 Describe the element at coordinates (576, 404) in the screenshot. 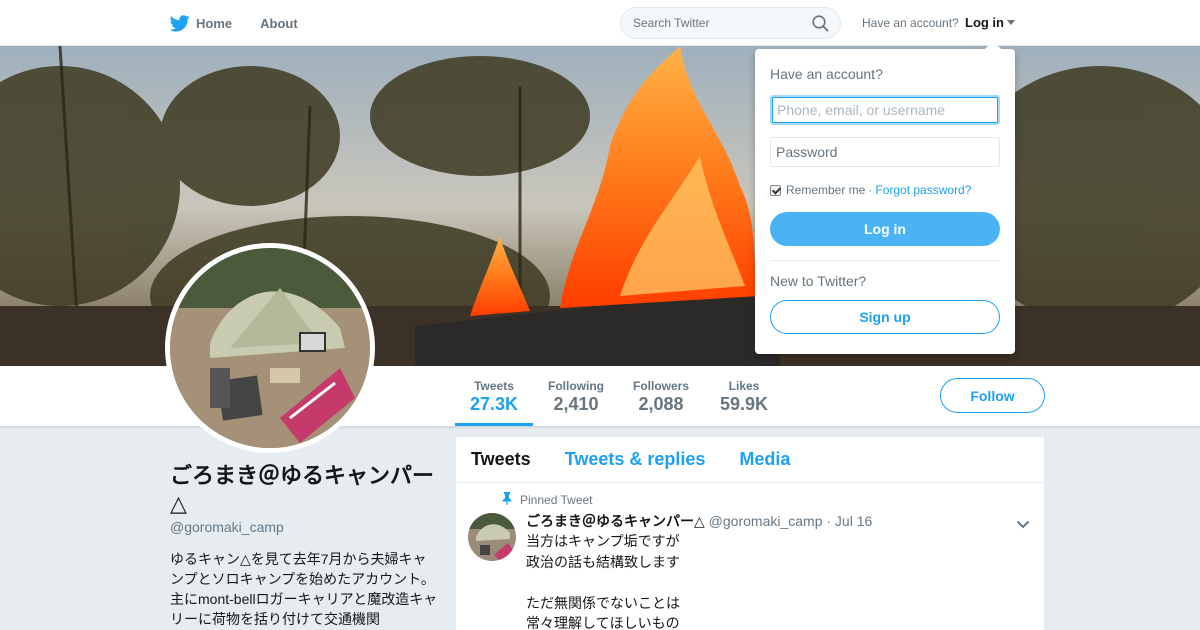

I see `stat-following-value: 2,410` at that location.